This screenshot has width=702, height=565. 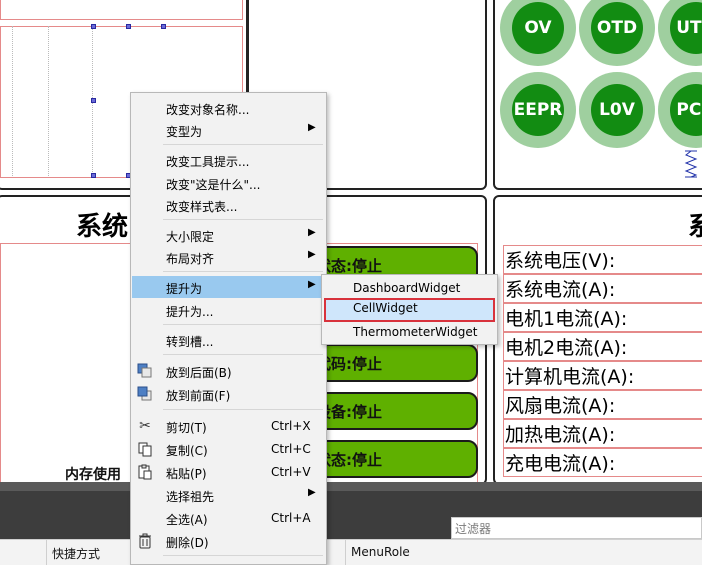 What do you see at coordinates (409, 332) in the screenshot?
I see `submenu-item-thermometerwidget: ThermometerWidget` at bounding box center [409, 332].